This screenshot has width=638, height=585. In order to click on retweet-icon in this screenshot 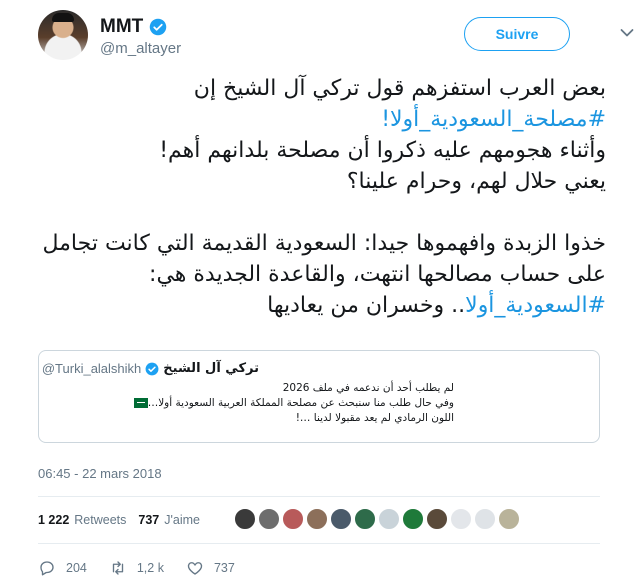, I will do `click(118, 568)`.